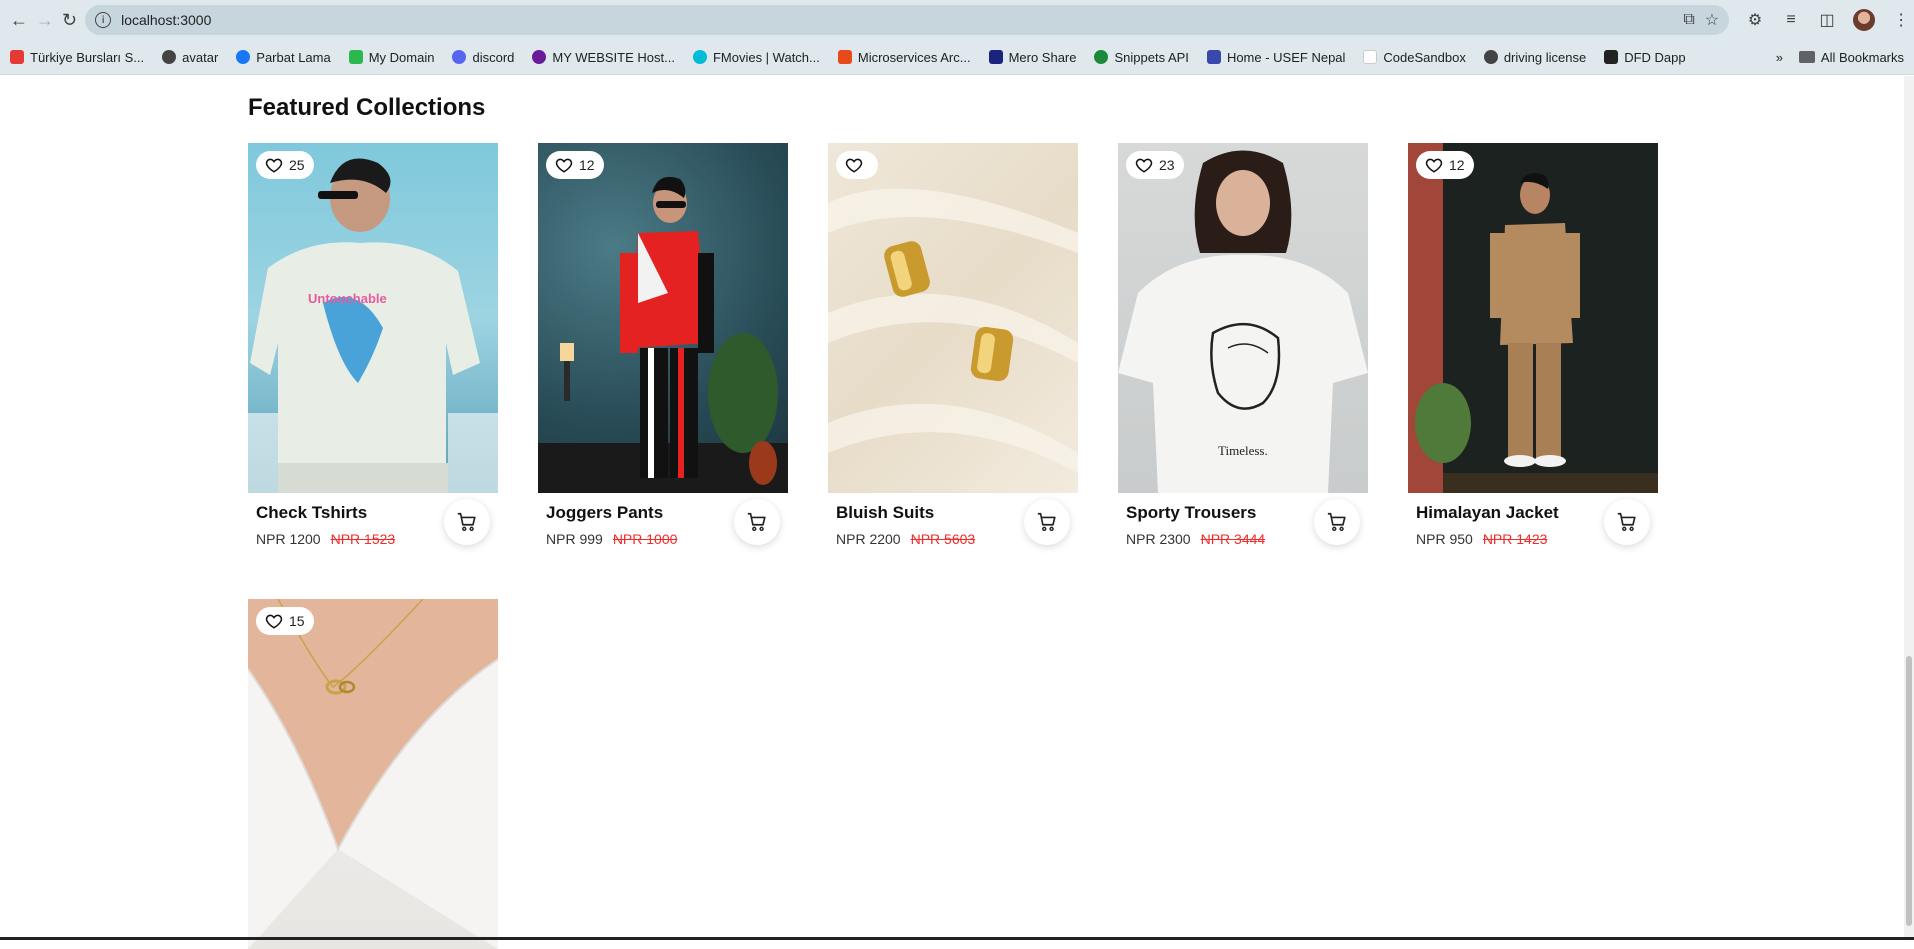  Describe the element at coordinates (363, 539) in the screenshot. I see `product-old-price: NPR 1523` at that location.